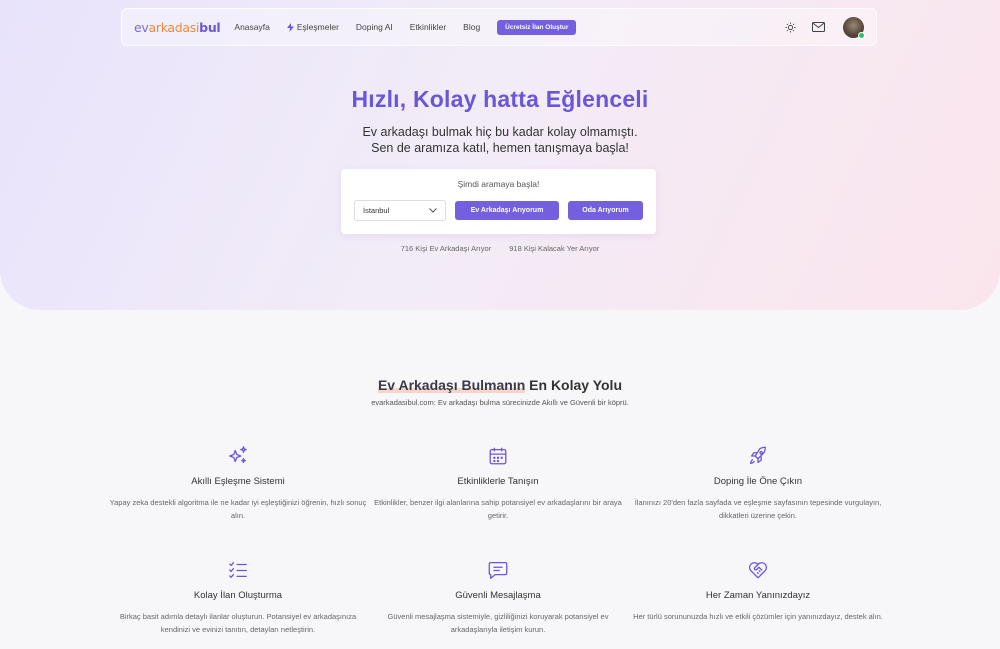  I want to click on place-count: 918 Kişi Kalacak Yer Arıyor, so click(554, 248).